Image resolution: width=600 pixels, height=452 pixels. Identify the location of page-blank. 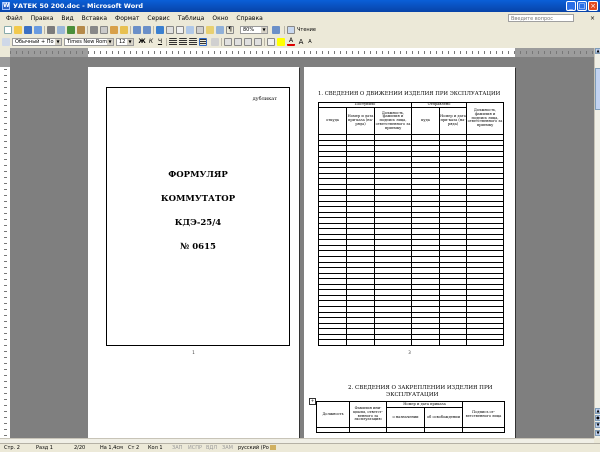
(193, 404).